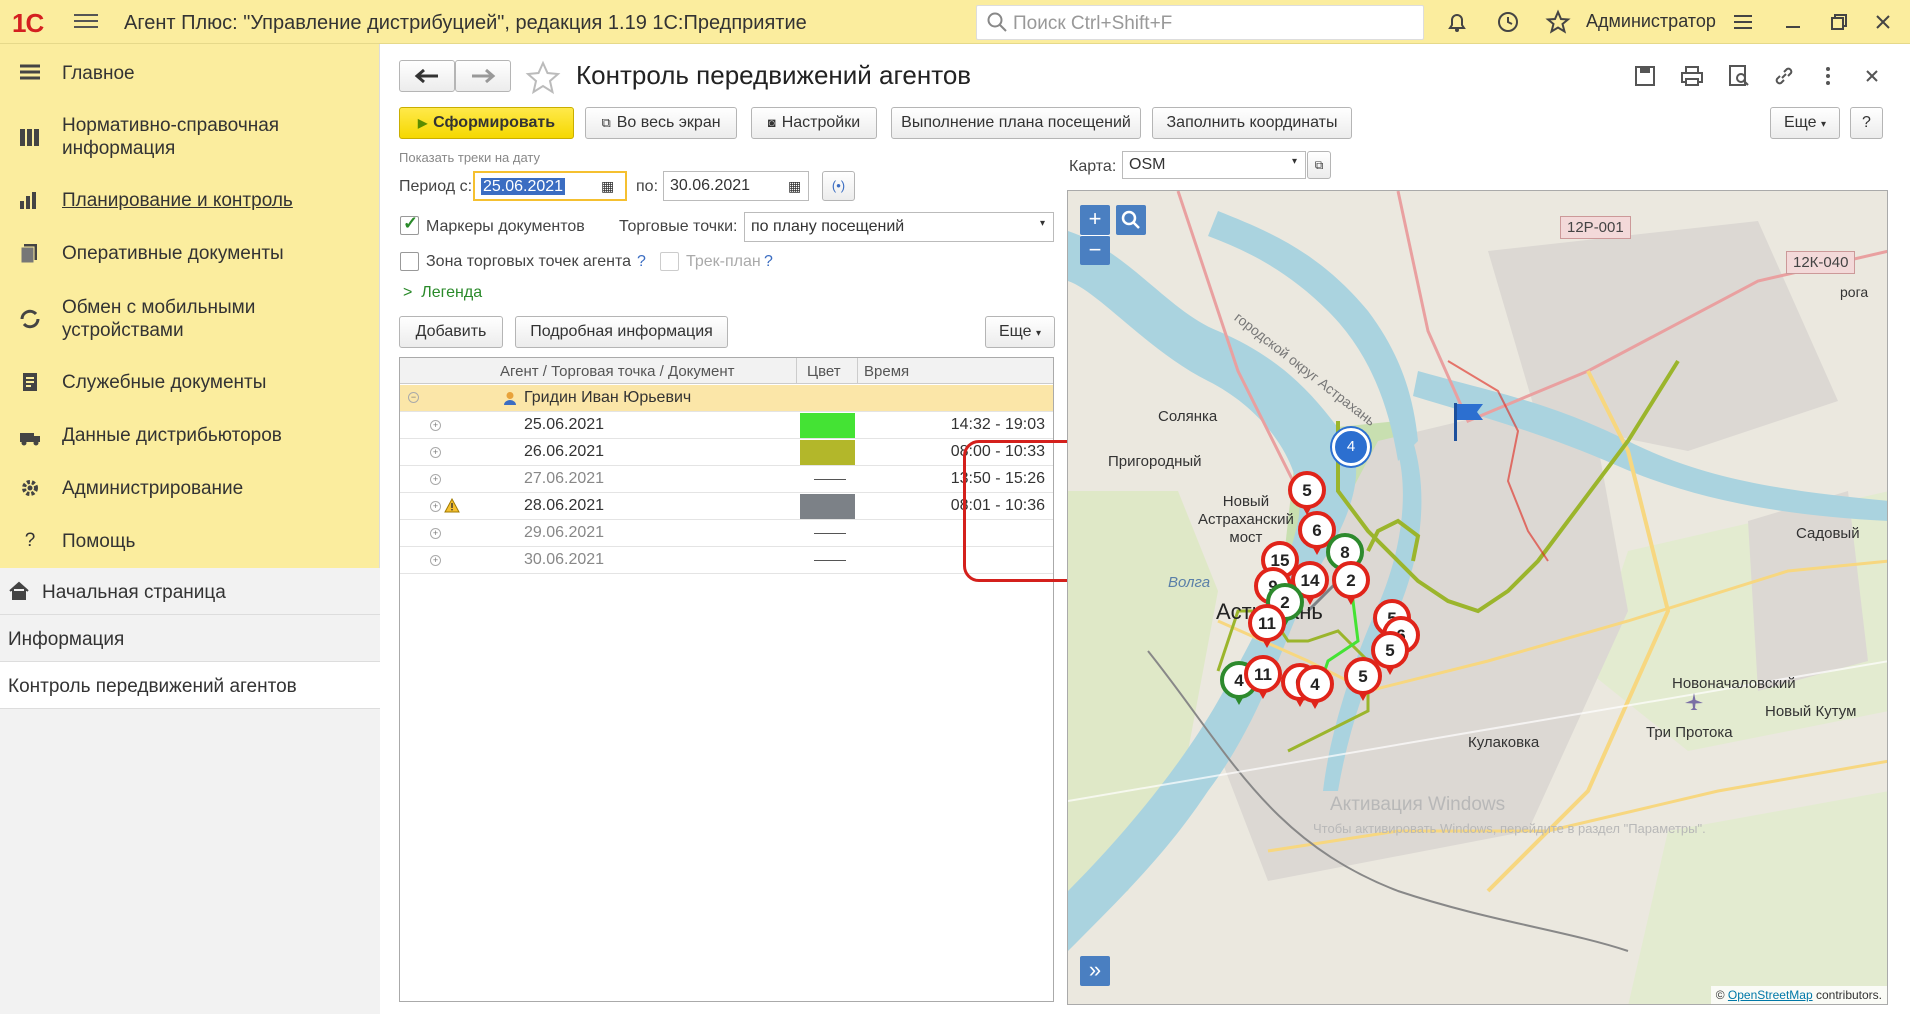 The width and height of the screenshot is (1910, 1014). What do you see at coordinates (190, 439) in the screenshot?
I see `sidebar-item-distributors: Данные дистрибьюторов` at bounding box center [190, 439].